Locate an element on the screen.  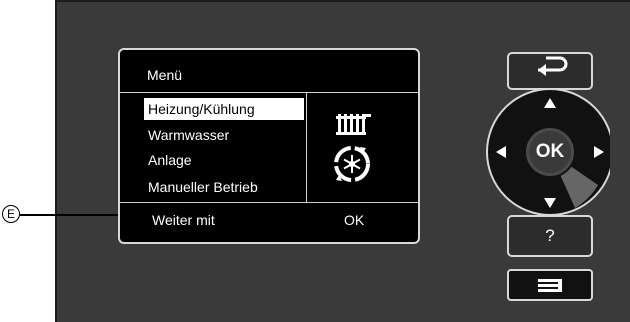
menu-item-heizung-kuehlung: Heizung/Kühlung is located at coordinates (224, 109).